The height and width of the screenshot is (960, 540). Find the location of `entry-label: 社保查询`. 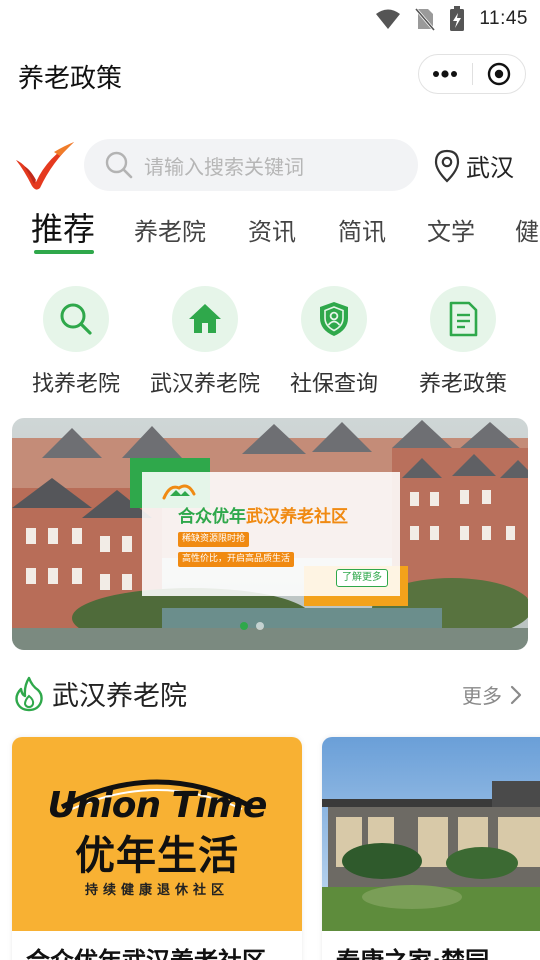

entry-label: 社保查询 is located at coordinates (333, 384).